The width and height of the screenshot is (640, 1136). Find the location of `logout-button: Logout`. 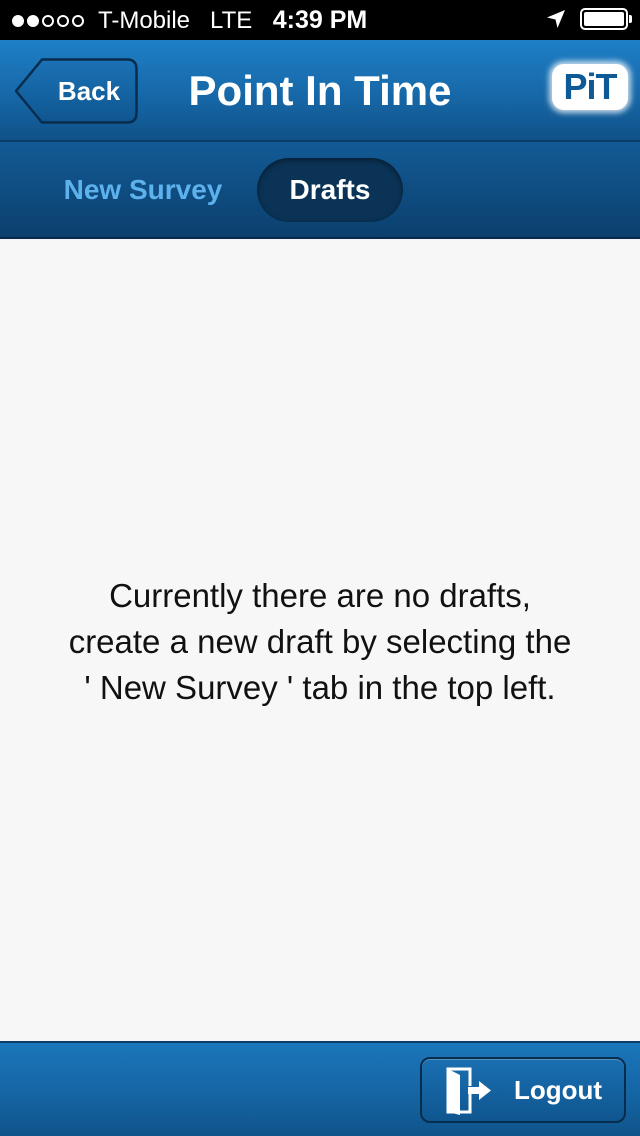

logout-button: Logout is located at coordinates (523, 1090).